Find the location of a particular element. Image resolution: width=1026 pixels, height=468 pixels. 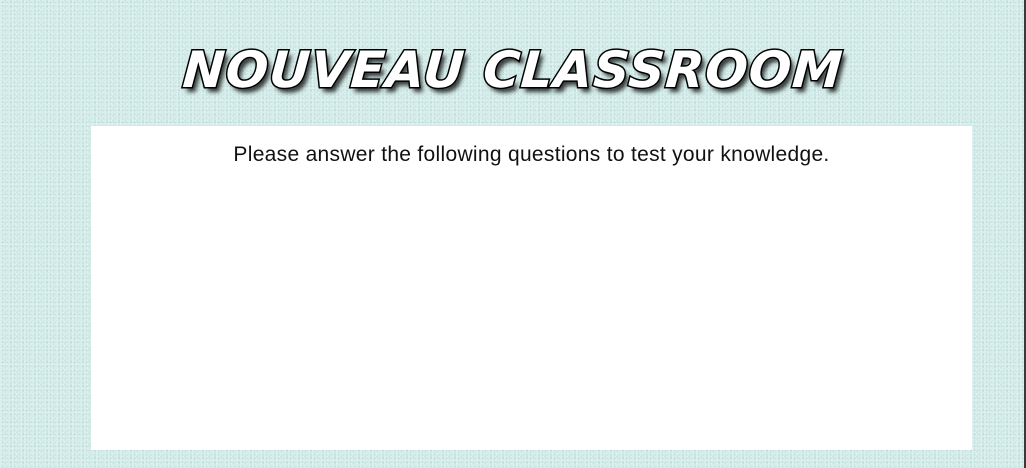

site-title: NOUVEAU CLASSROOM is located at coordinates (512, 70).